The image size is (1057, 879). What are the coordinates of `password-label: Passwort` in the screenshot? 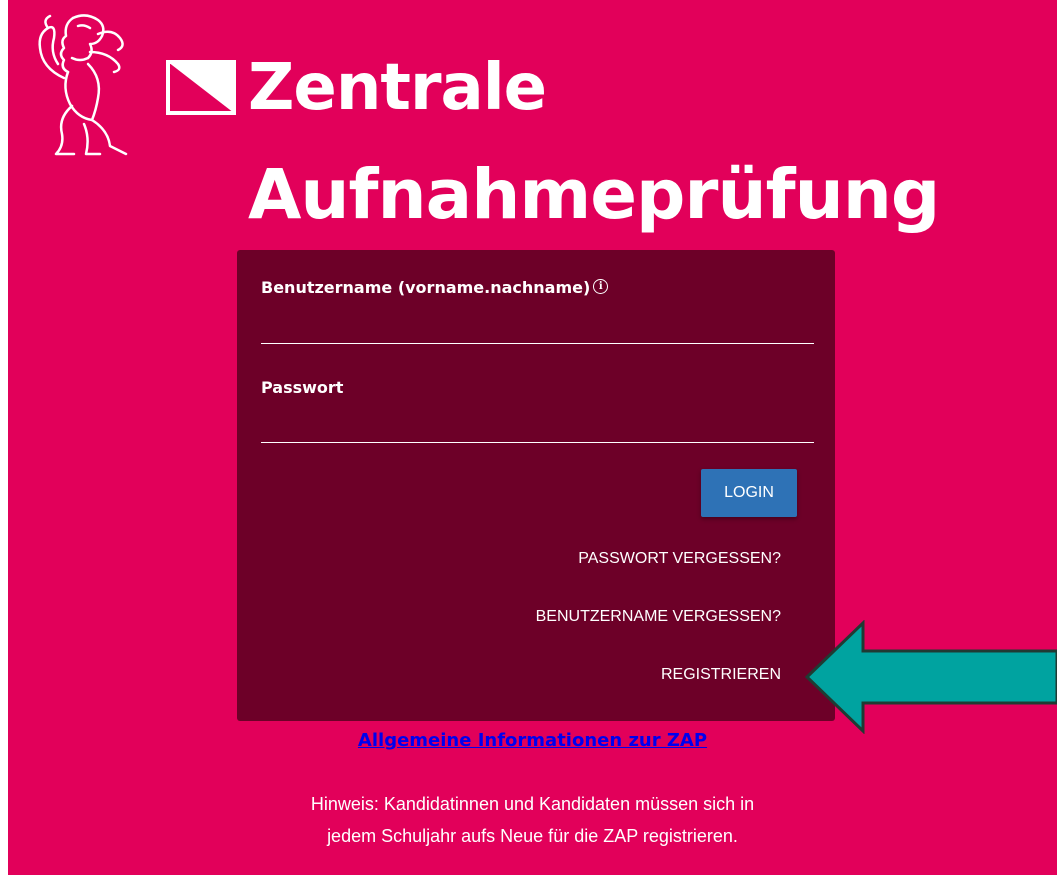 It's located at (302, 387).